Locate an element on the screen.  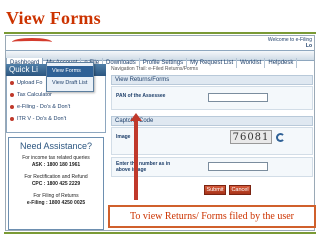
quick-link-itrv-dos: ITR V - Do's & Don't is located at coordinates (38, 119).